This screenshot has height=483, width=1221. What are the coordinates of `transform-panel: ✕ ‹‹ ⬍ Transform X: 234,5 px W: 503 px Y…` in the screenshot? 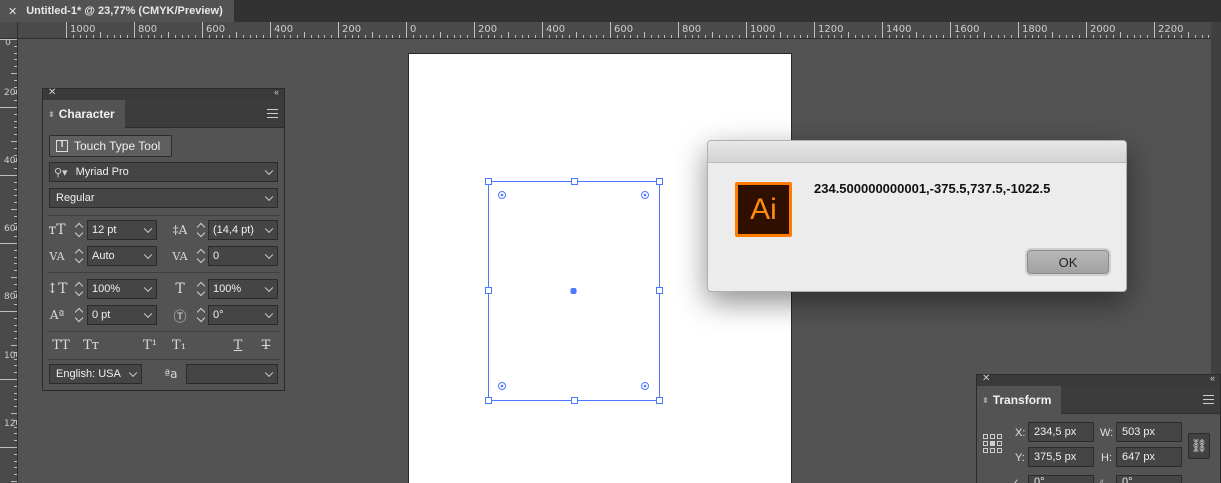 It's located at (1098, 428).